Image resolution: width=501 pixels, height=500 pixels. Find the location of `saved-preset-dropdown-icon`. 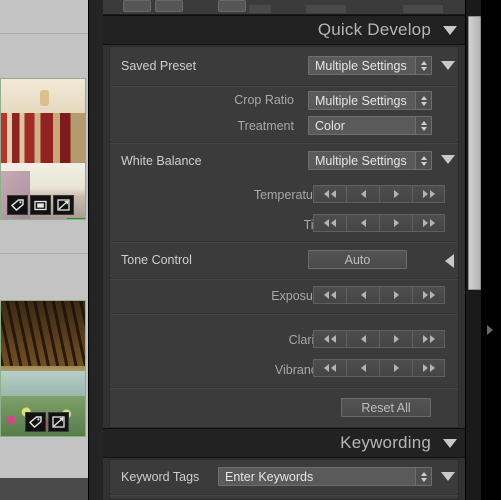

saved-preset-dropdown-icon is located at coordinates (448, 65).